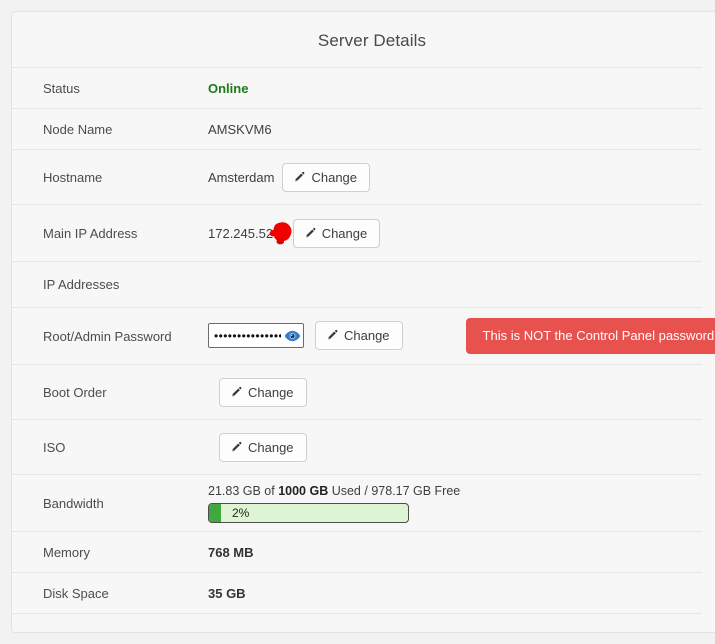 This screenshot has width=715, height=644. What do you see at coordinates (308, 513) in the screenshot?
I see `bandwidth-progress-bar: 2%` at bounding box center [308, 513].